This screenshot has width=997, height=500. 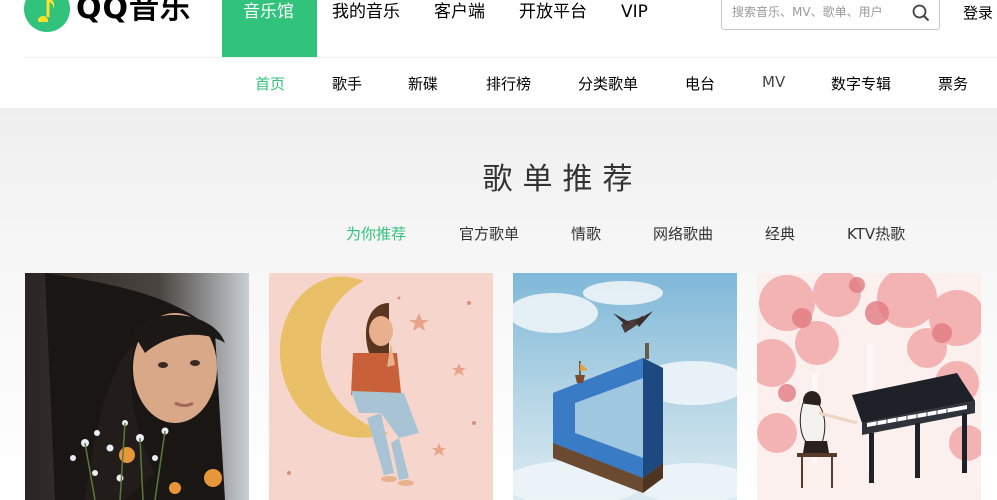 What do you see at coordinates (608, 83) in the screenshot?
I see `sub-nav-item-categories: 分类歌单` at bounding box center [608, 83].